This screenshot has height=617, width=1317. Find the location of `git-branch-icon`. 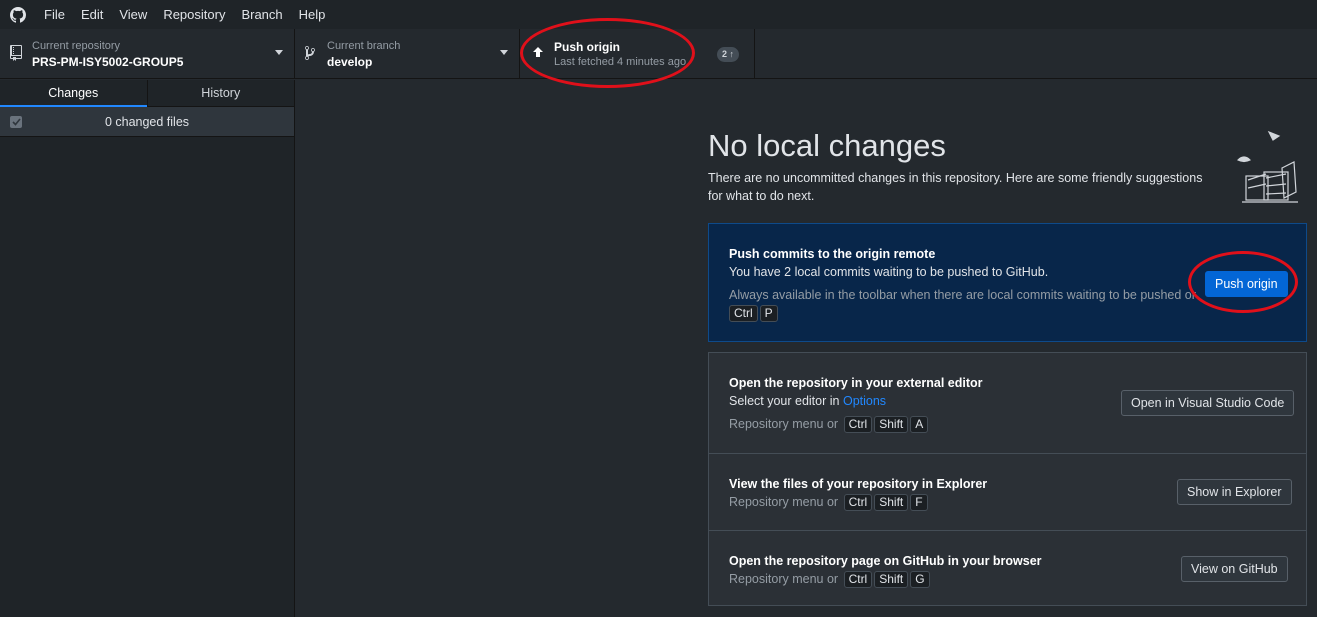

git-branch-icon is located at coordinates (310, 54).